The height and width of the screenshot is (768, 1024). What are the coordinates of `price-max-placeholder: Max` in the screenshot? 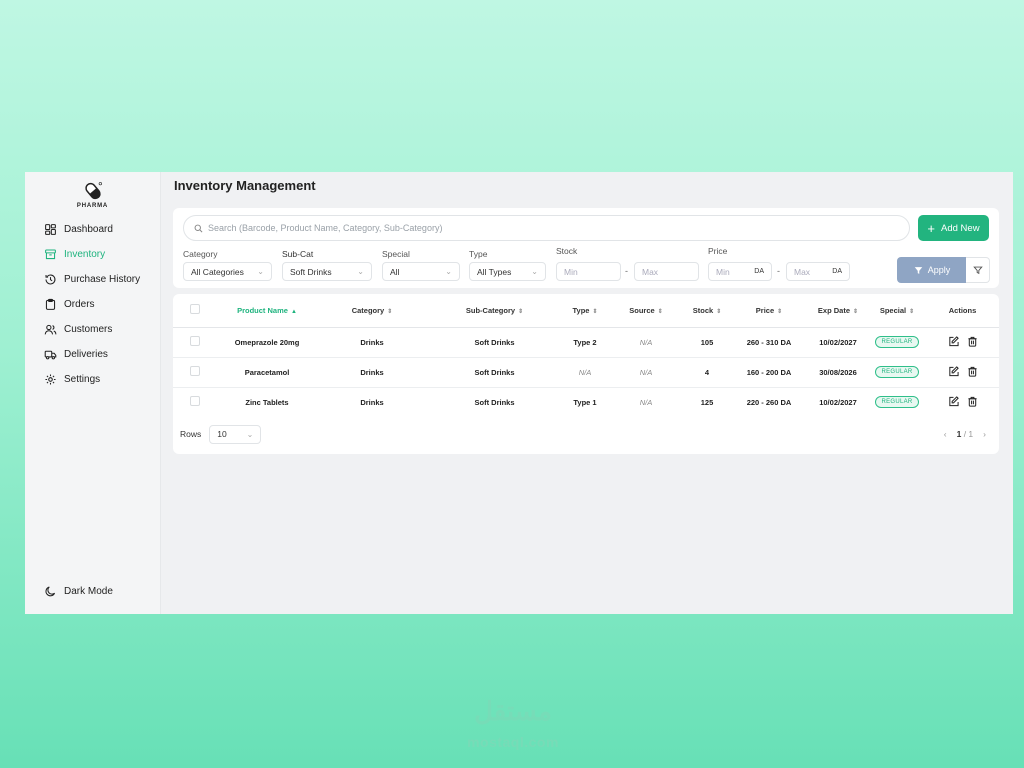 It's located at (802, 271).